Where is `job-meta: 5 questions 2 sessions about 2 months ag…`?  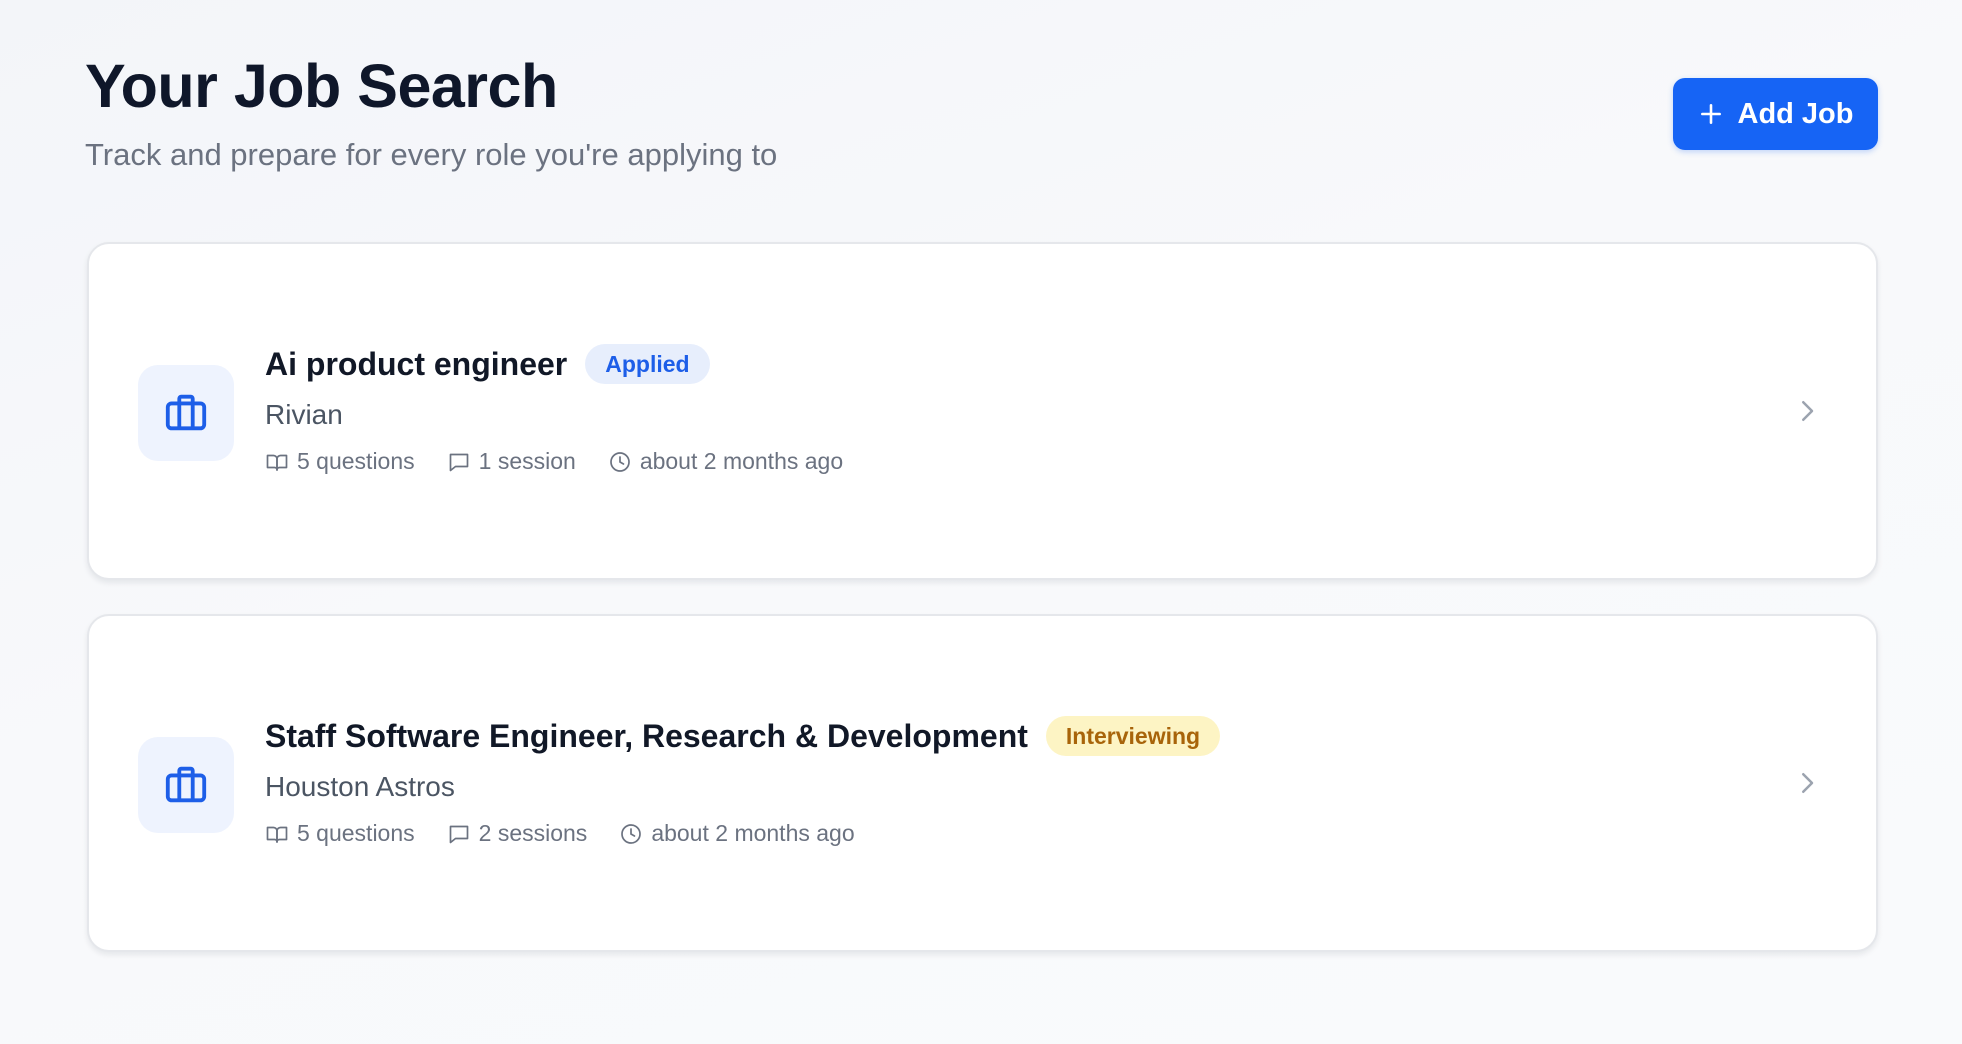 job-meta: 5 questions 2 sessions about 2 months ag… is located at coordinates (1020, 833).